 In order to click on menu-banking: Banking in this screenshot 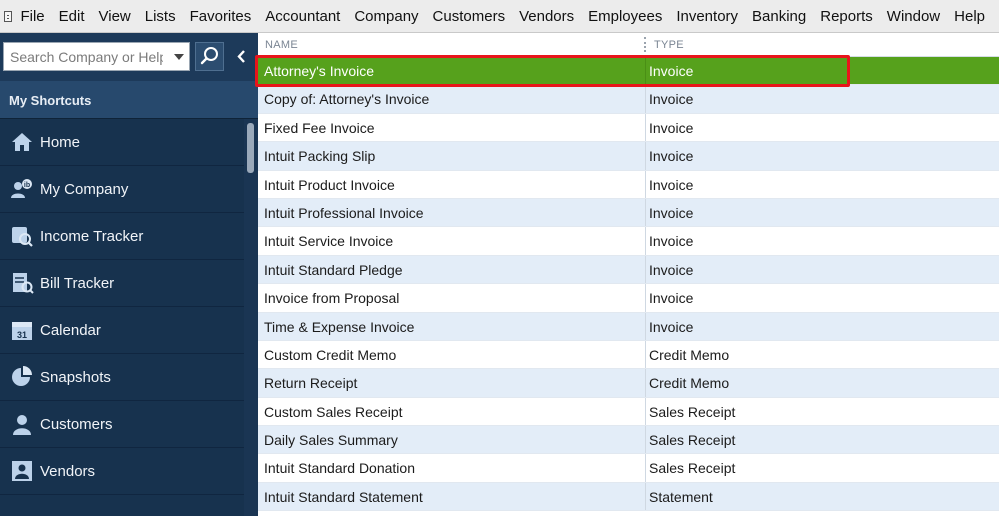, I will do `click(779, 16)`.